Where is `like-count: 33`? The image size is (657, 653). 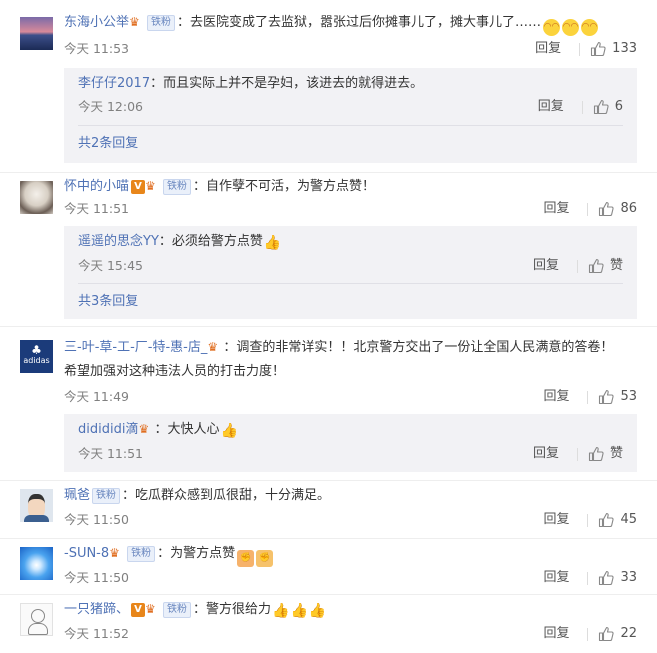 like-count: 33 is located at coordinates (628, 577).